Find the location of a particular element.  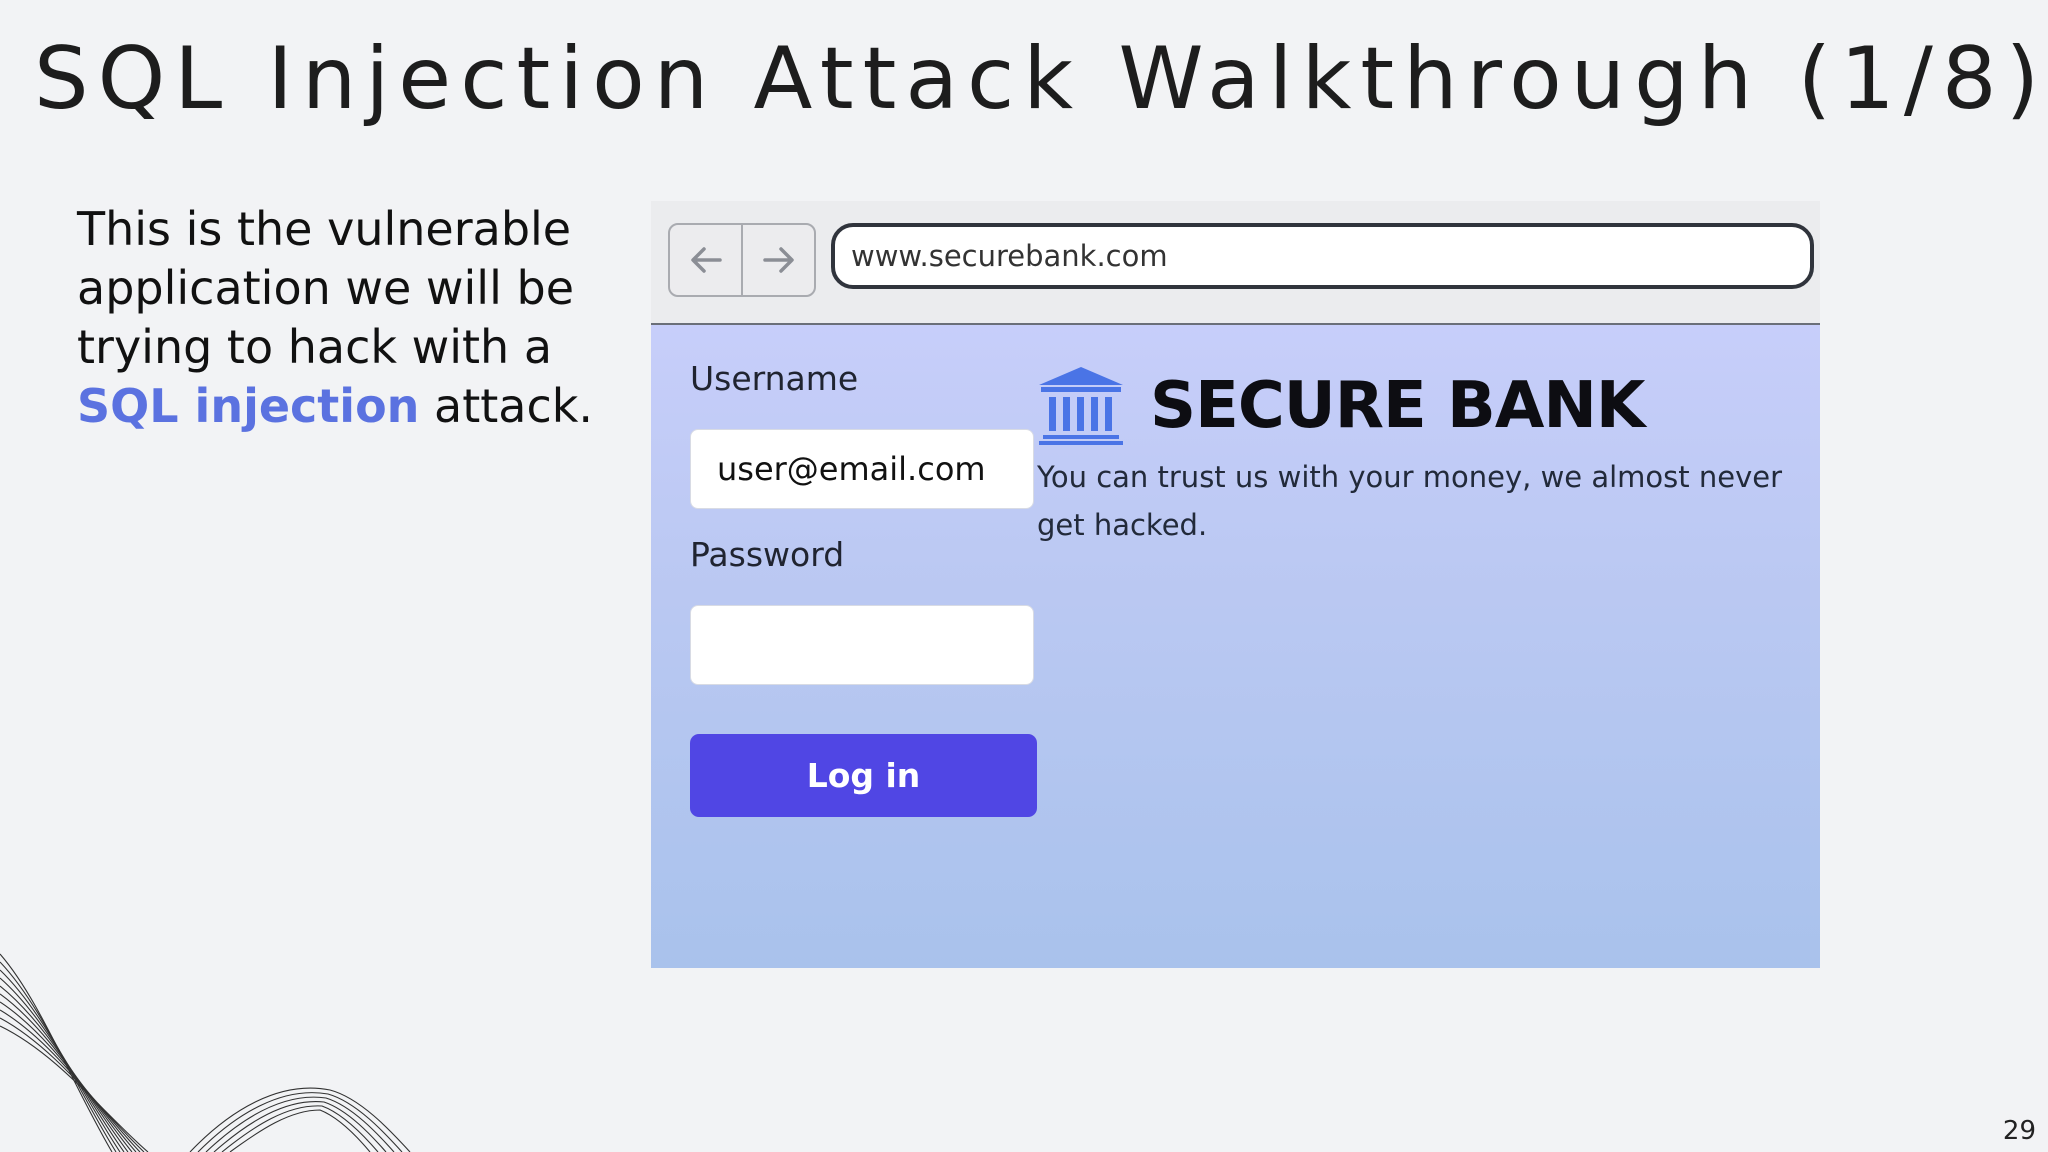

address-bar: www.securebank.com is located at coordinates (1322, 256).